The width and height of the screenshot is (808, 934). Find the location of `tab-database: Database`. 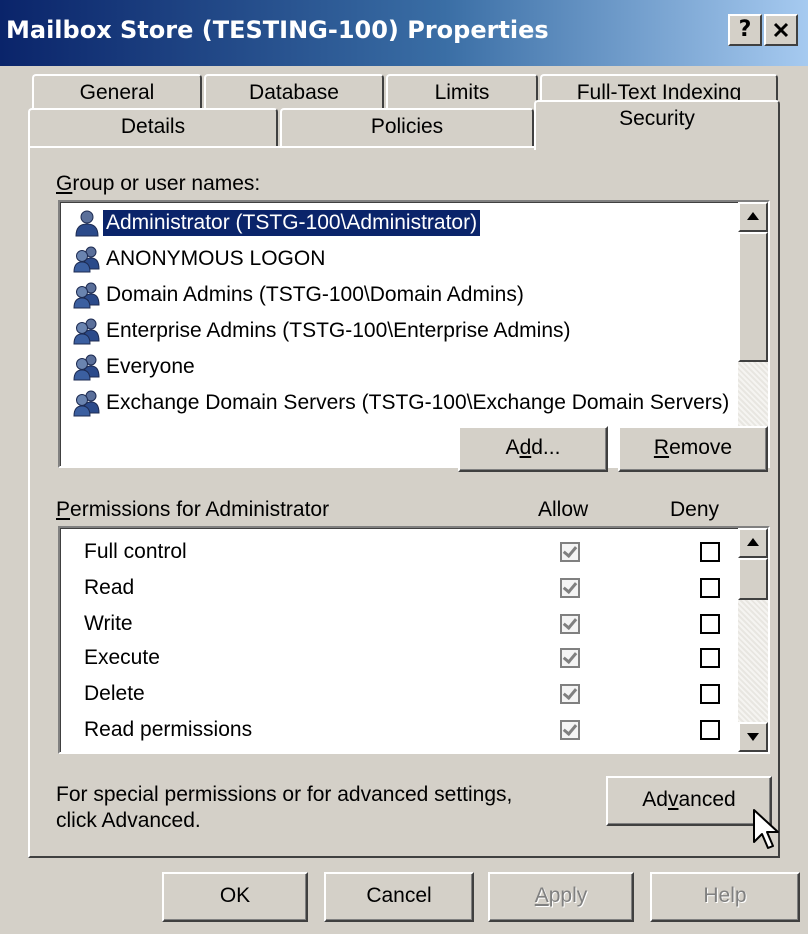

tab-database: Database is located at coordinates (294, 93).